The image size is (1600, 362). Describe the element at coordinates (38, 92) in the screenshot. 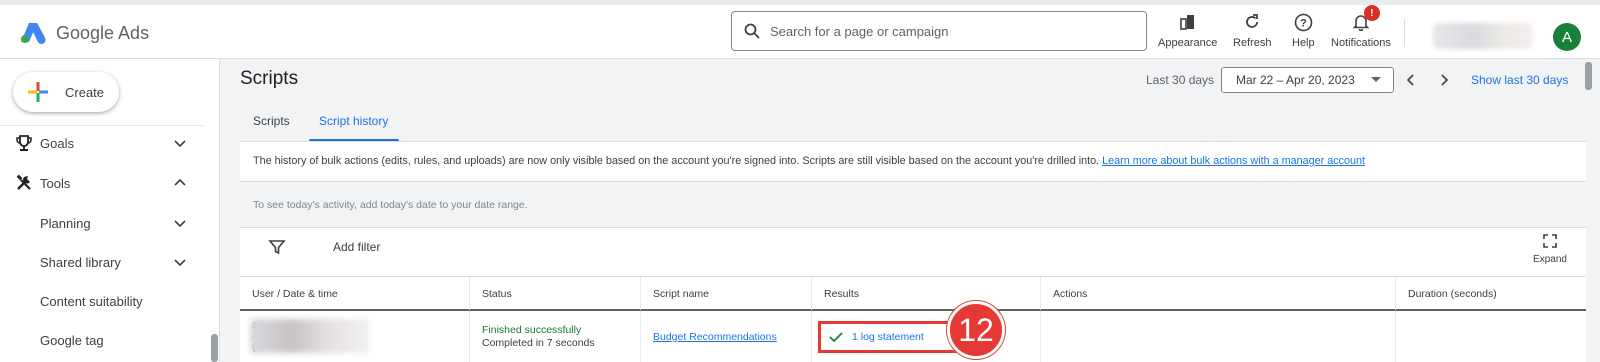

I see `plus-icon` at that location.